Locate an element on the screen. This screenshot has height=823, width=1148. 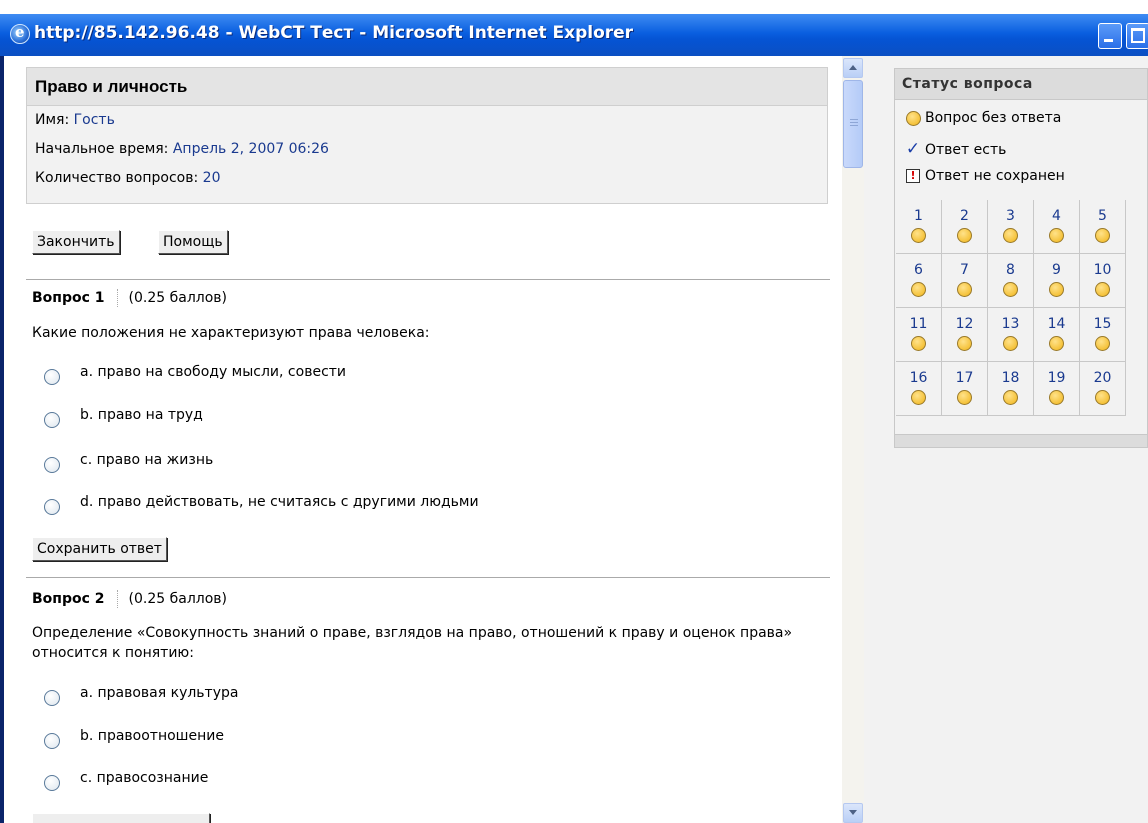
legend-answered: ✓ Ответ есть is located at coordinates (956, 149).